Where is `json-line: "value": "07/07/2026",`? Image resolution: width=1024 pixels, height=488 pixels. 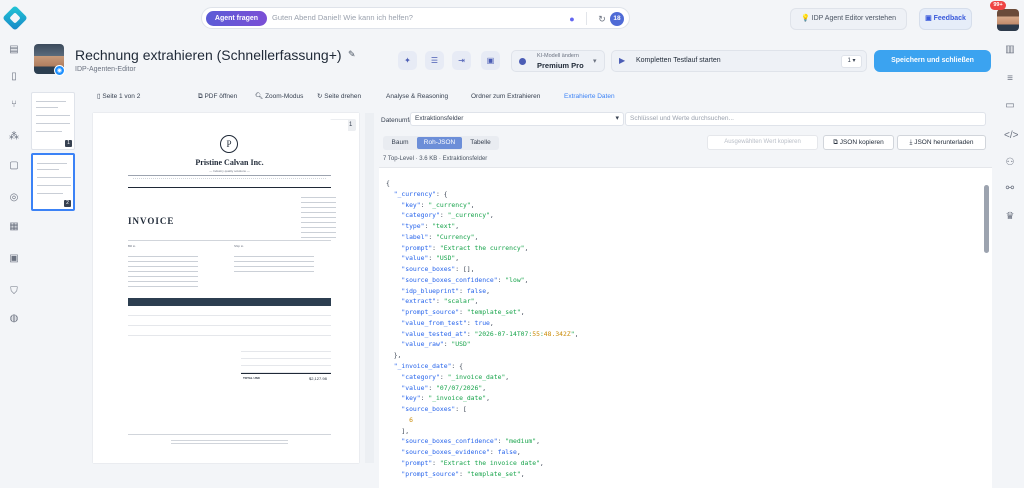
json-line: "value": "07/07/2026", is located at coordinates (482, 388).